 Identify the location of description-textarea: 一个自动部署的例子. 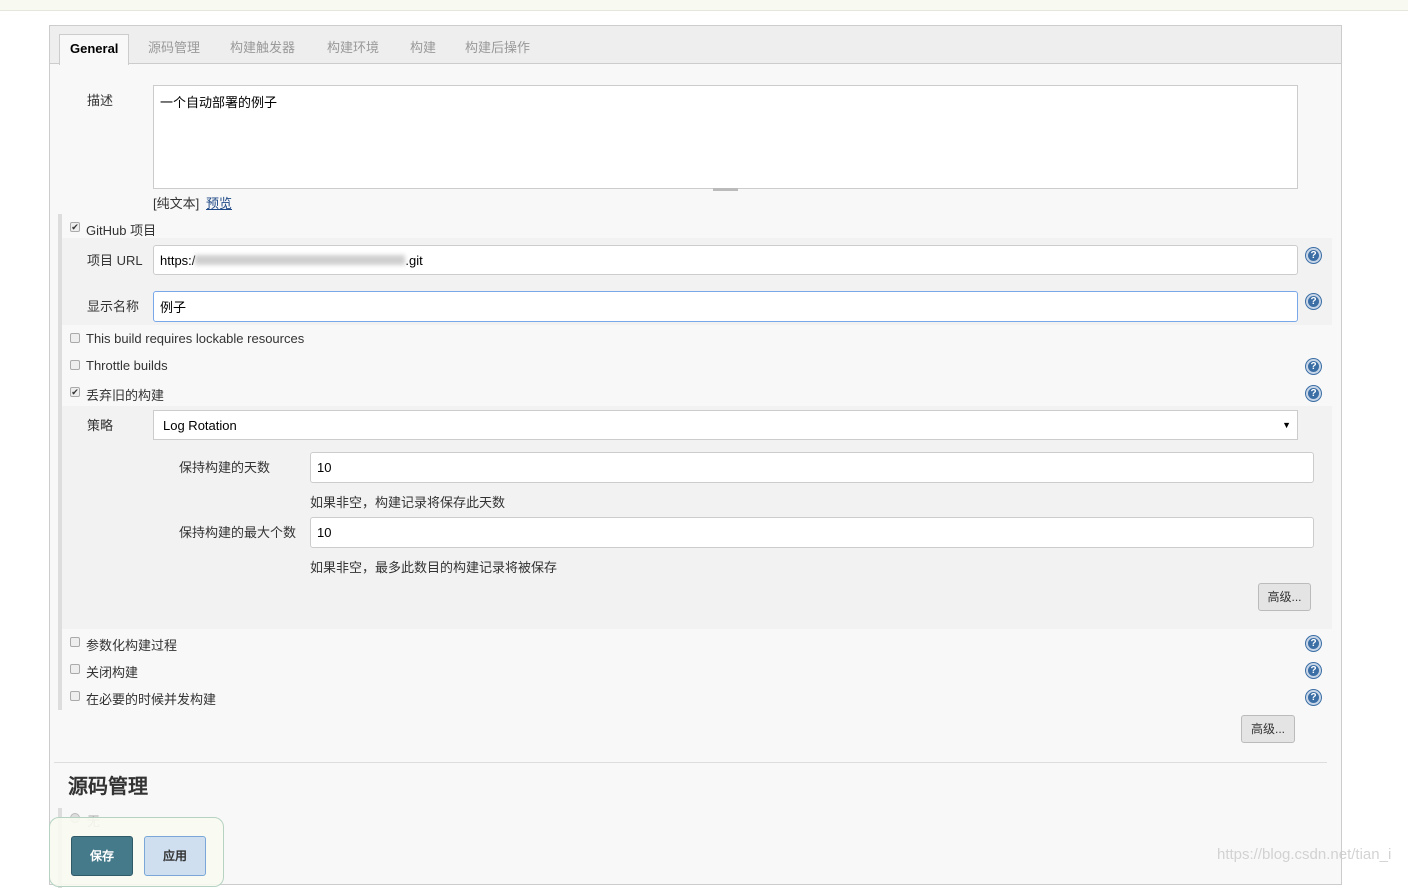
(725, 137).